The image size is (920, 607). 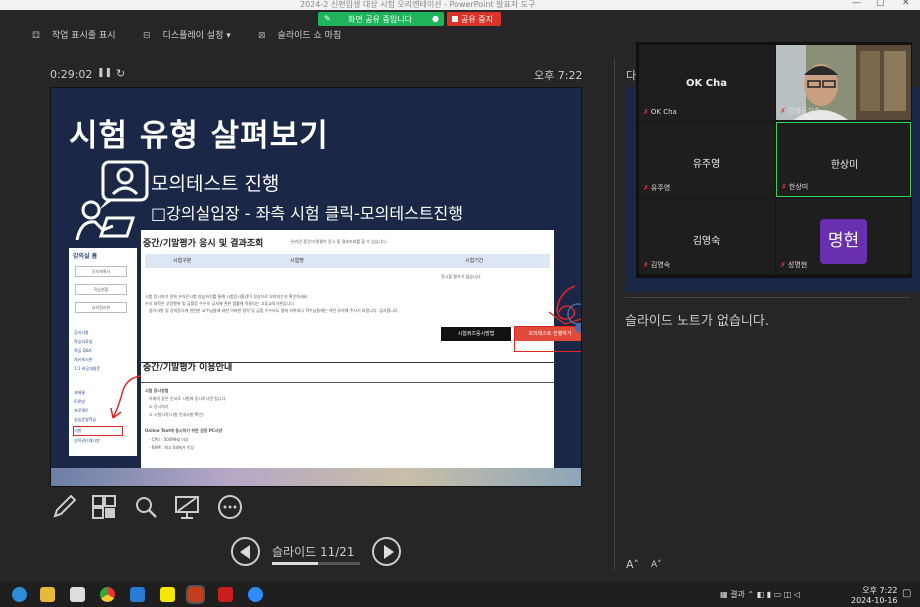 I want to click on notification-icon: ▢, so click(x=906, y=593).